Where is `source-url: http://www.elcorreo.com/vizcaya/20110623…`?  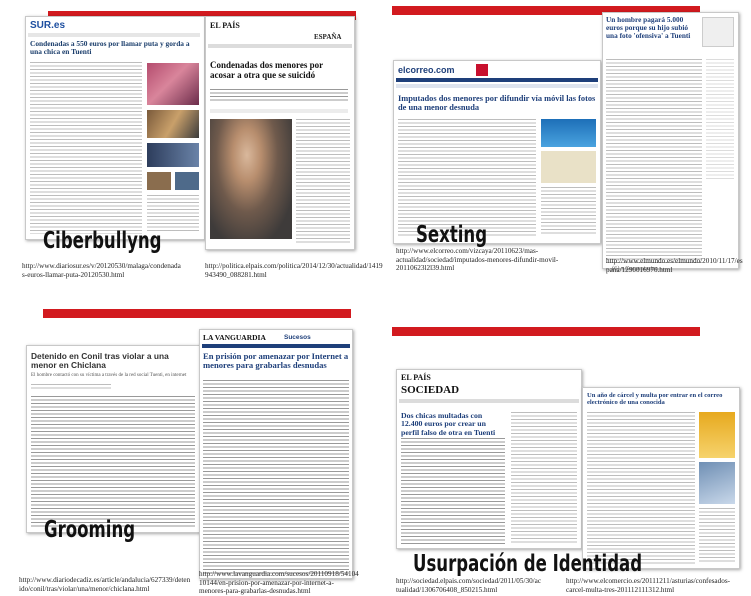 source-url: http://www.elcorreo.com/vizcaya/20110623… is located at coordinates (477, 260).